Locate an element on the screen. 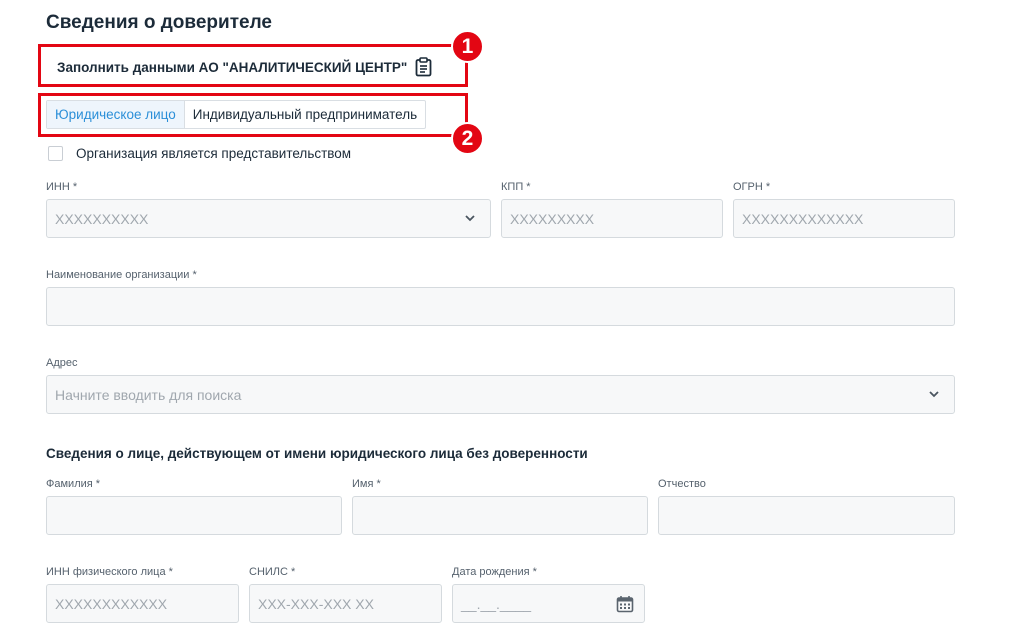  snils-input: XXX-XXX-XXX XX is located at coordinates (345, 603).